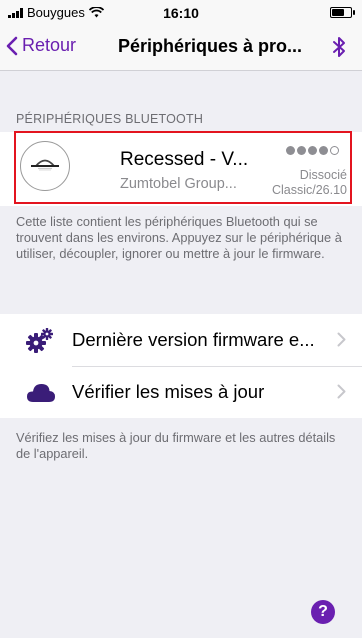 This screenshot has width=362, height=638. What do you see at coordinates (168, 391) in the screenshot?
I see `menu-item-label: Vérifier les mises à jour` at bounding box center [168, 391].